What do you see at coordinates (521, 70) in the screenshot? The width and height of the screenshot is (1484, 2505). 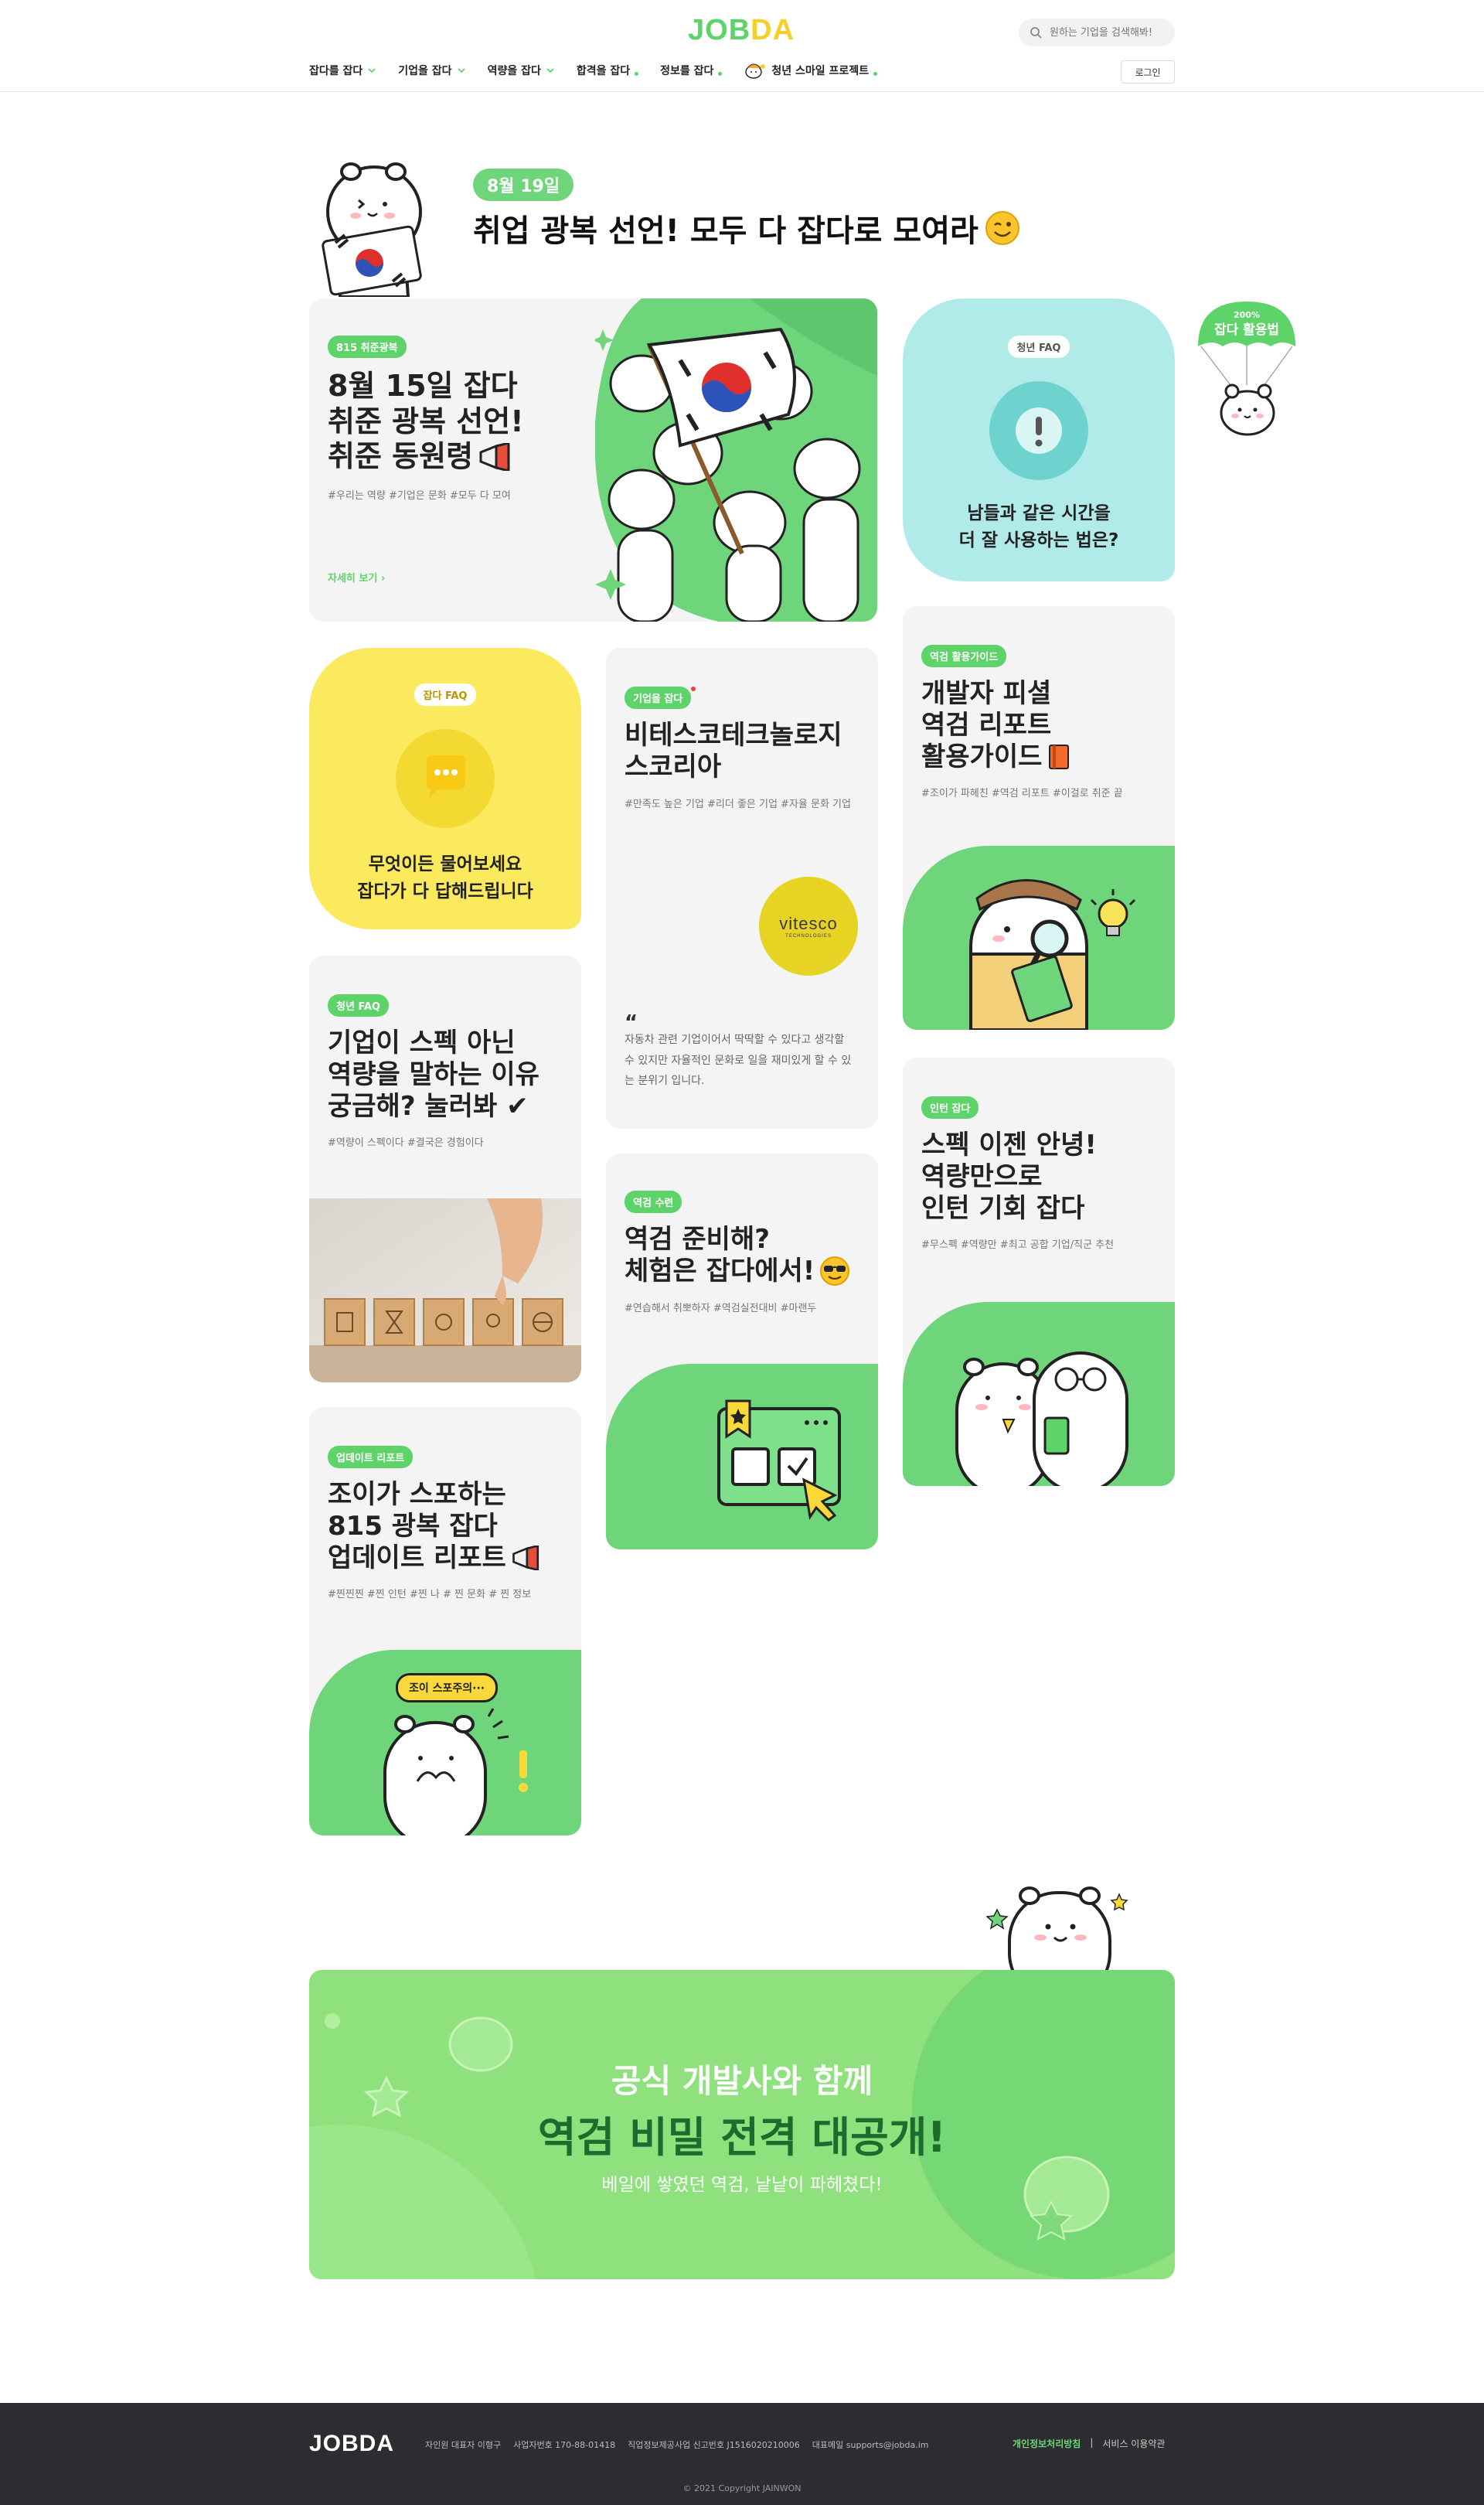 I see `nav-competency: 역량을 잡다` at bounding box center [521, 70].